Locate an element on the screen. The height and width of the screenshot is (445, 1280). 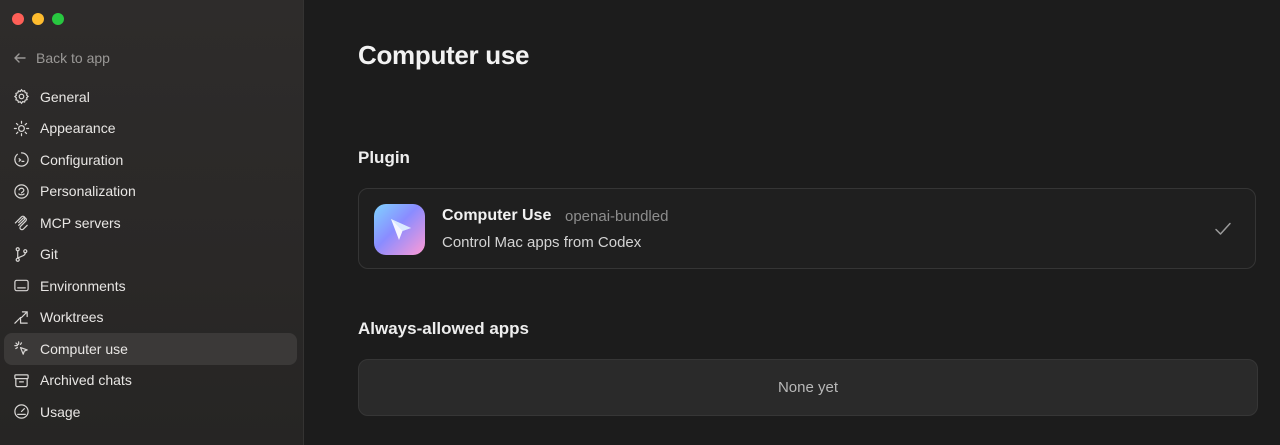
gear-icon is located at coordinates (21, 97).